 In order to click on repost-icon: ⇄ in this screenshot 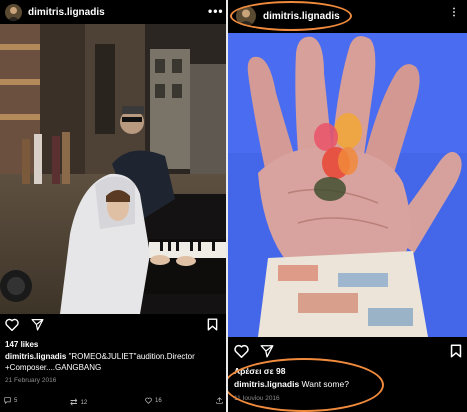, I will do `click(74, 402)`.